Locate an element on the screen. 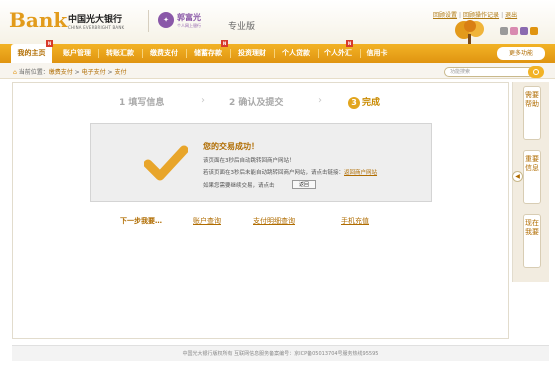 This screenshot has height=371, width=555. home-icon: ⌂ is located at coordinates (15, 72).